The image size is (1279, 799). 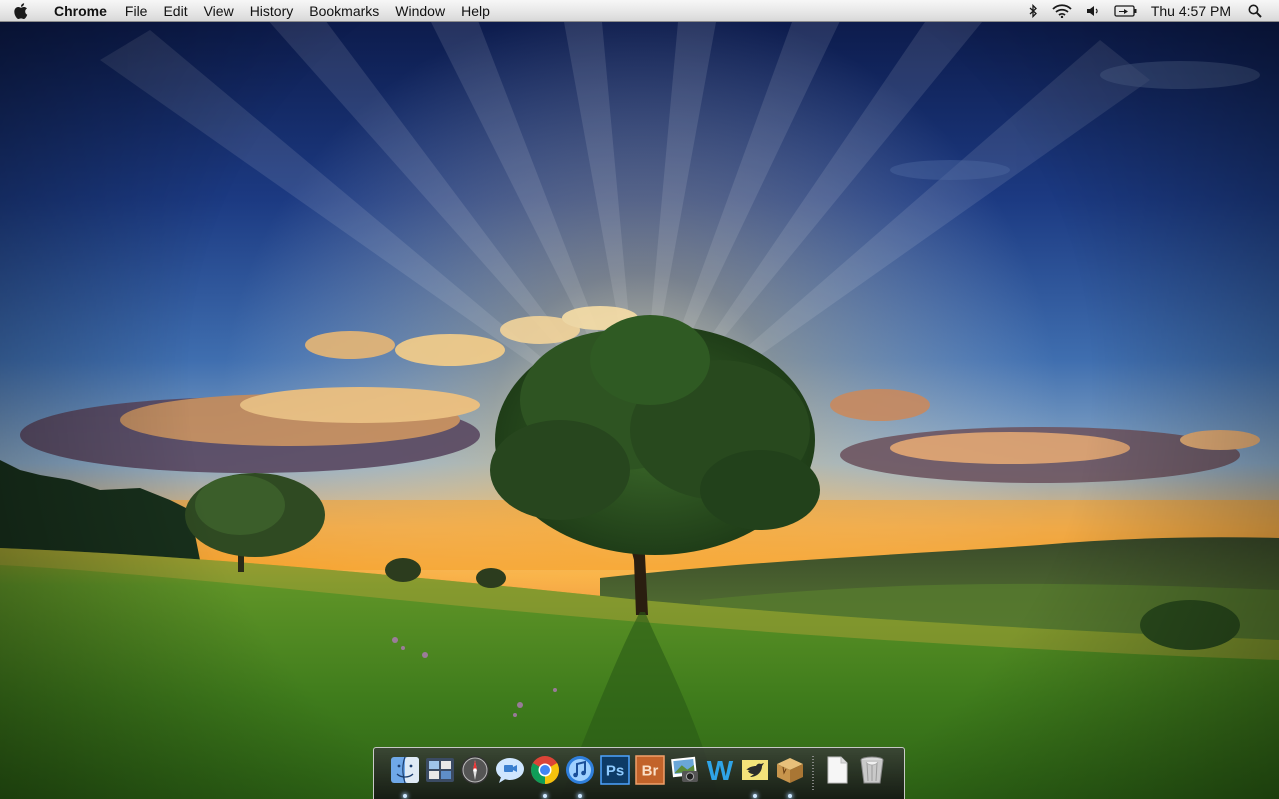 I want to click on bluetooth-icon, so click(x=1033, y=11).